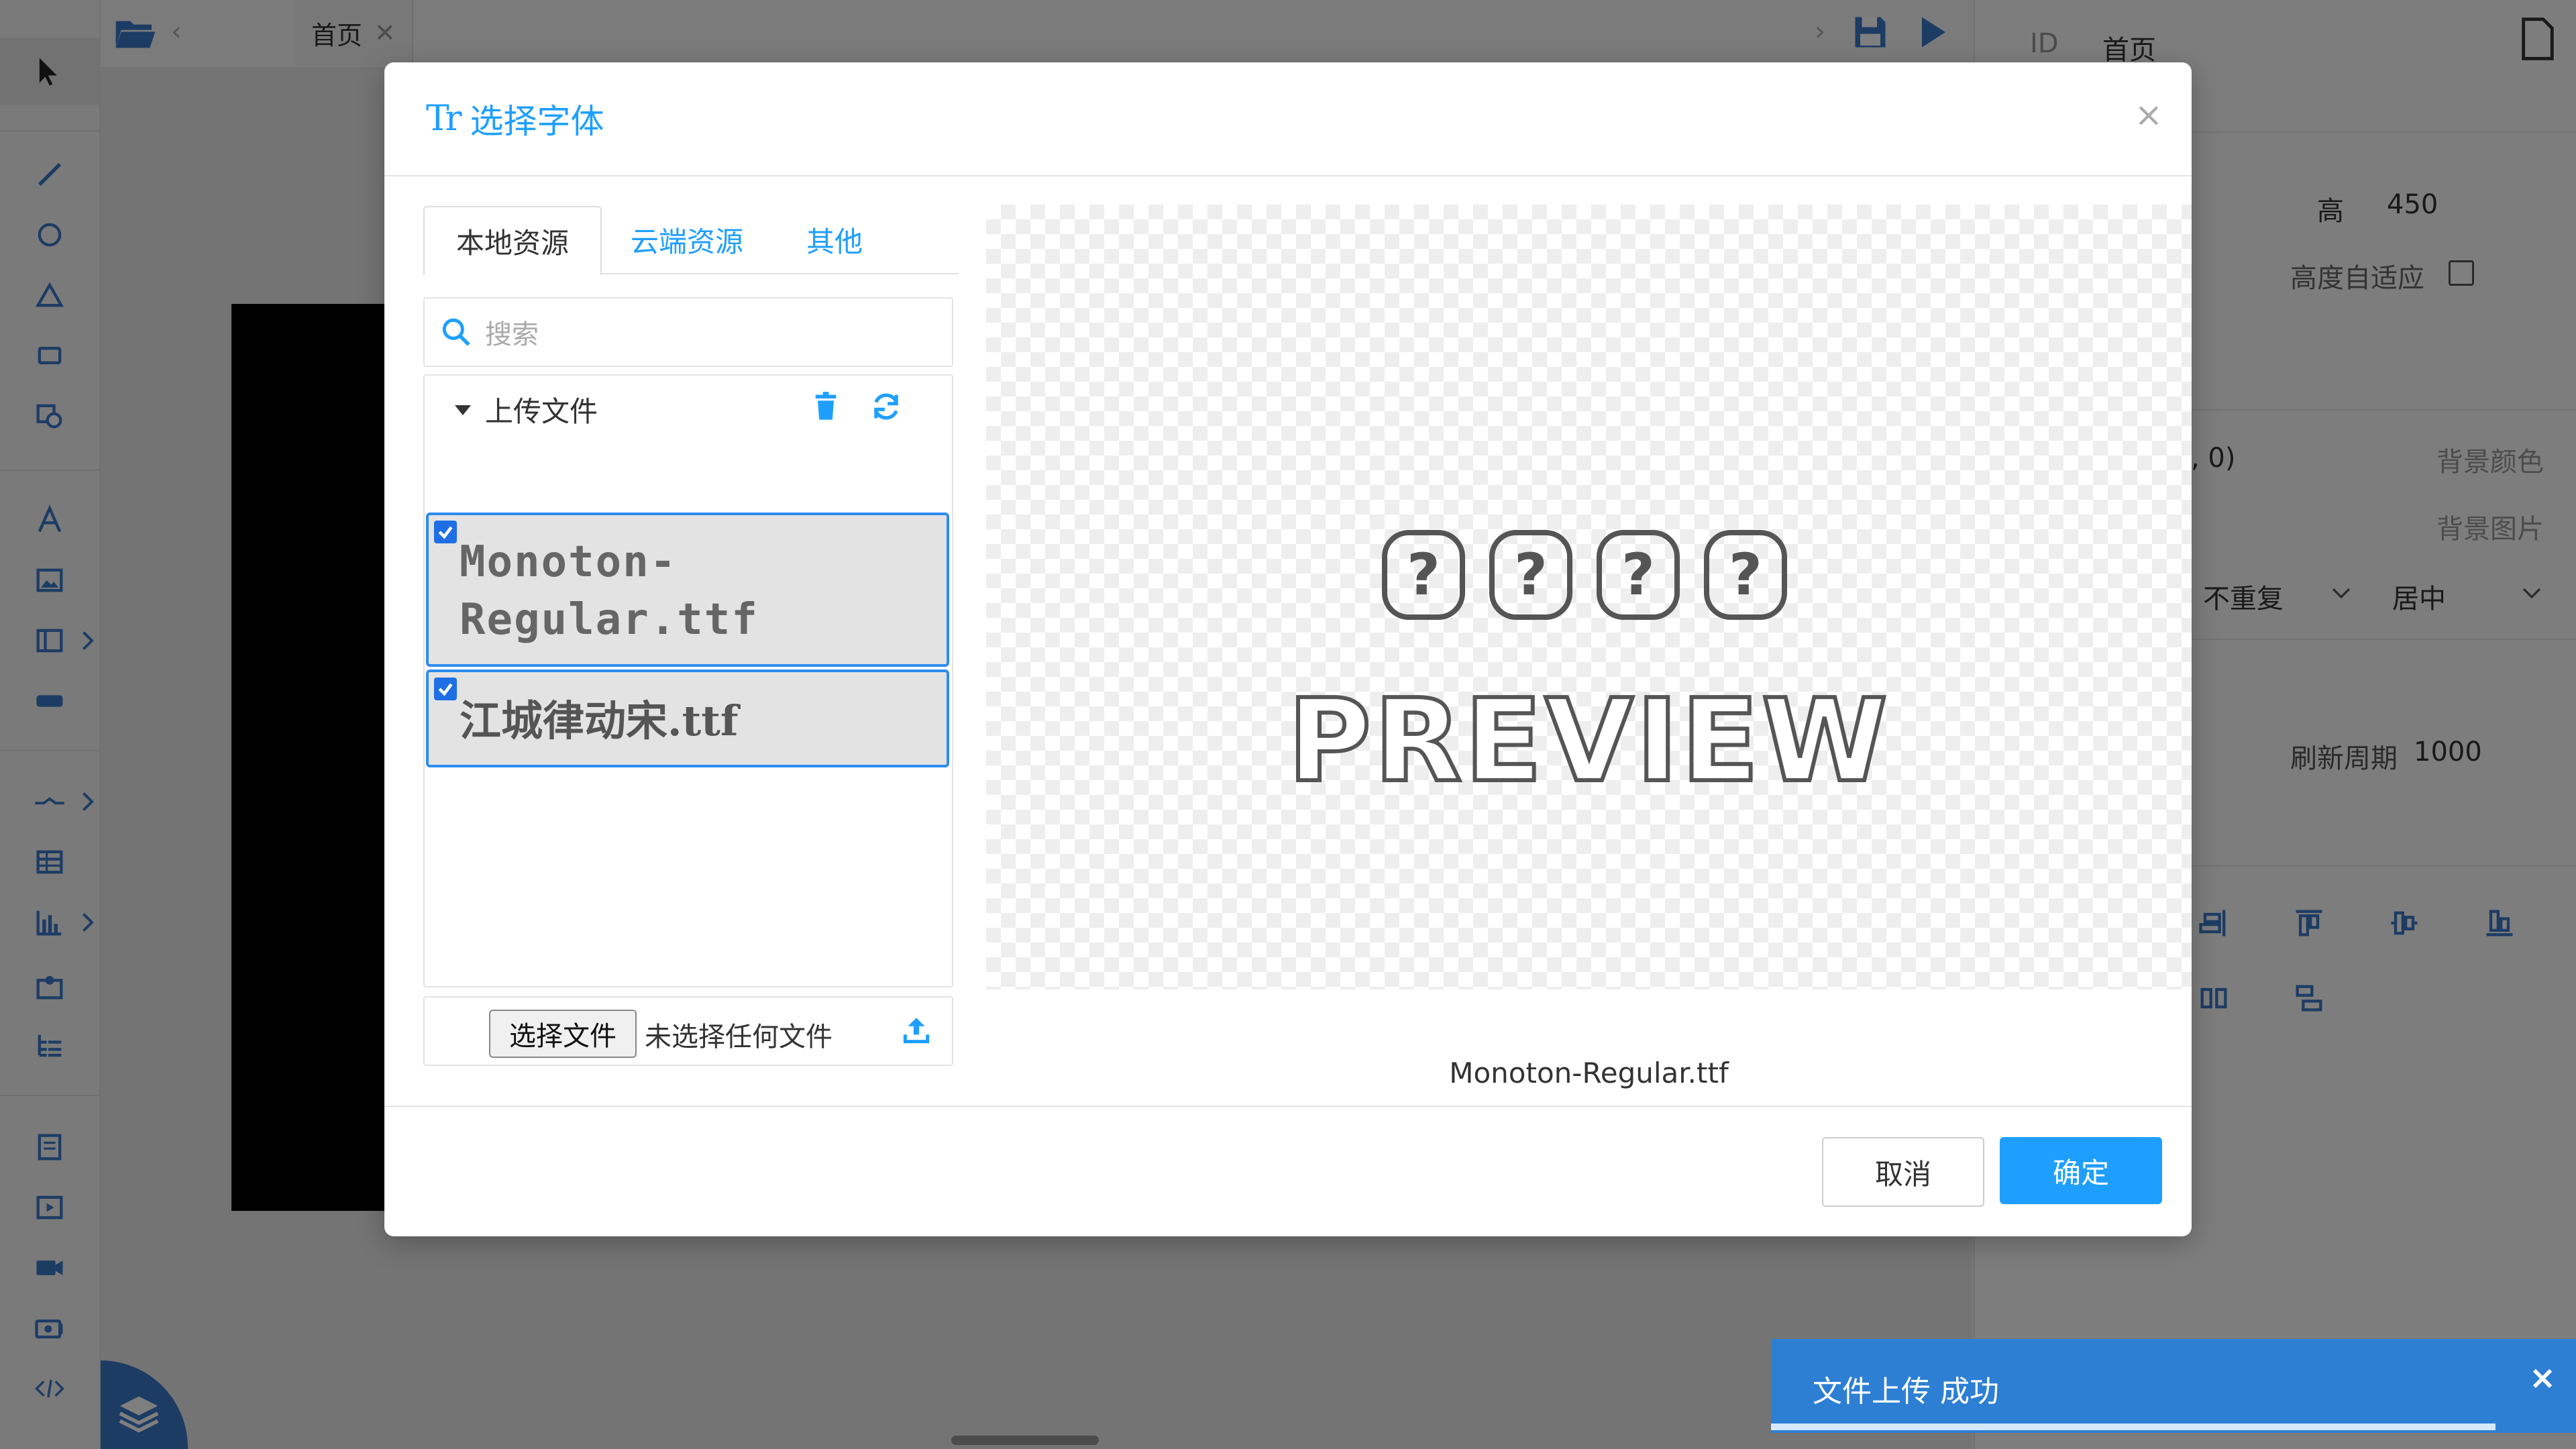 This screenshot has width=2576, height=1449. I want to click on refresh-icon, so click(886, 406).